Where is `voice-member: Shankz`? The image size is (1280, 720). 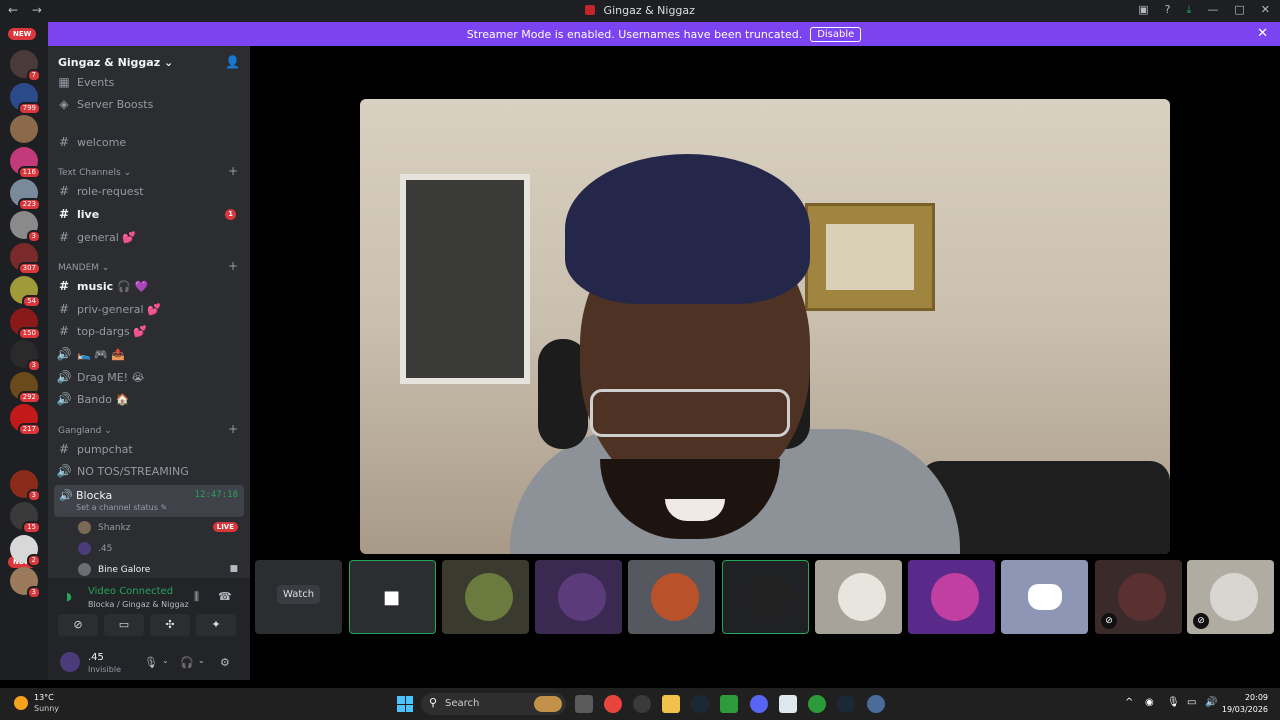 voice-member: Shankz is located at coordinates (104, 527).